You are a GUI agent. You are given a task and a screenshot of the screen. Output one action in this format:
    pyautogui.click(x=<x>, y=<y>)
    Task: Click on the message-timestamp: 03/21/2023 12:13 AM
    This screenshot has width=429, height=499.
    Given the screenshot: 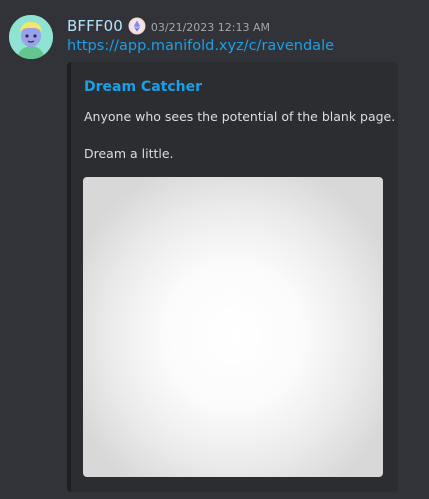 What is the action you would take?
    pyautogui.click(x=210, y=27)
    